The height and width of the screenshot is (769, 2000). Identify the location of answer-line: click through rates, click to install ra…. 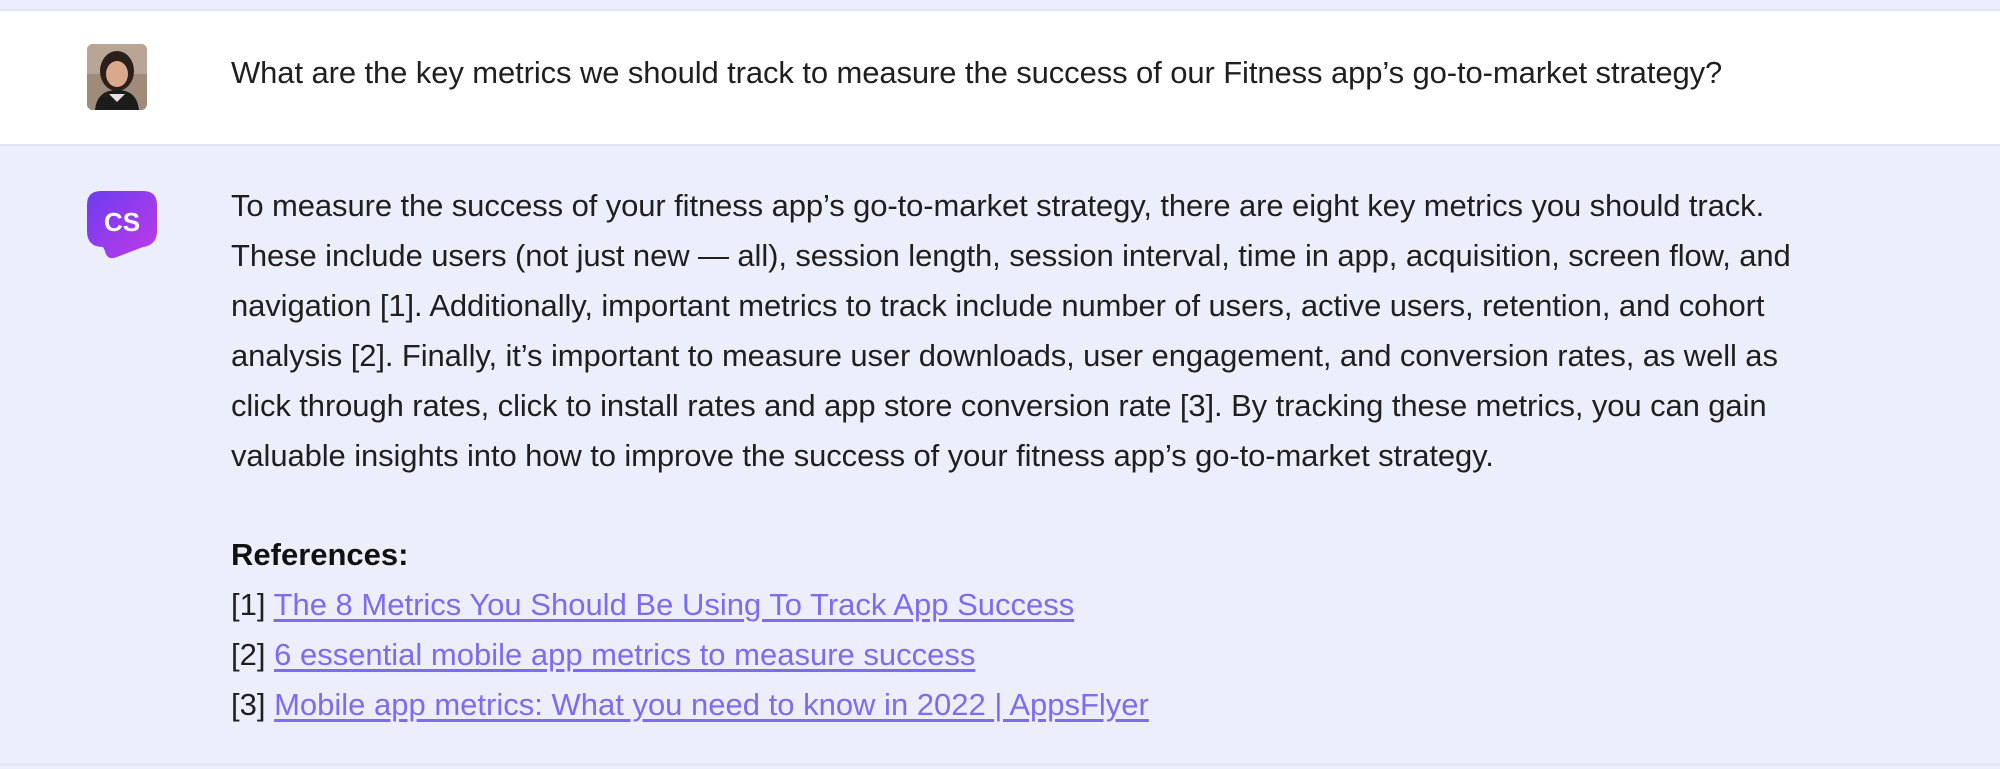
(999, 405).